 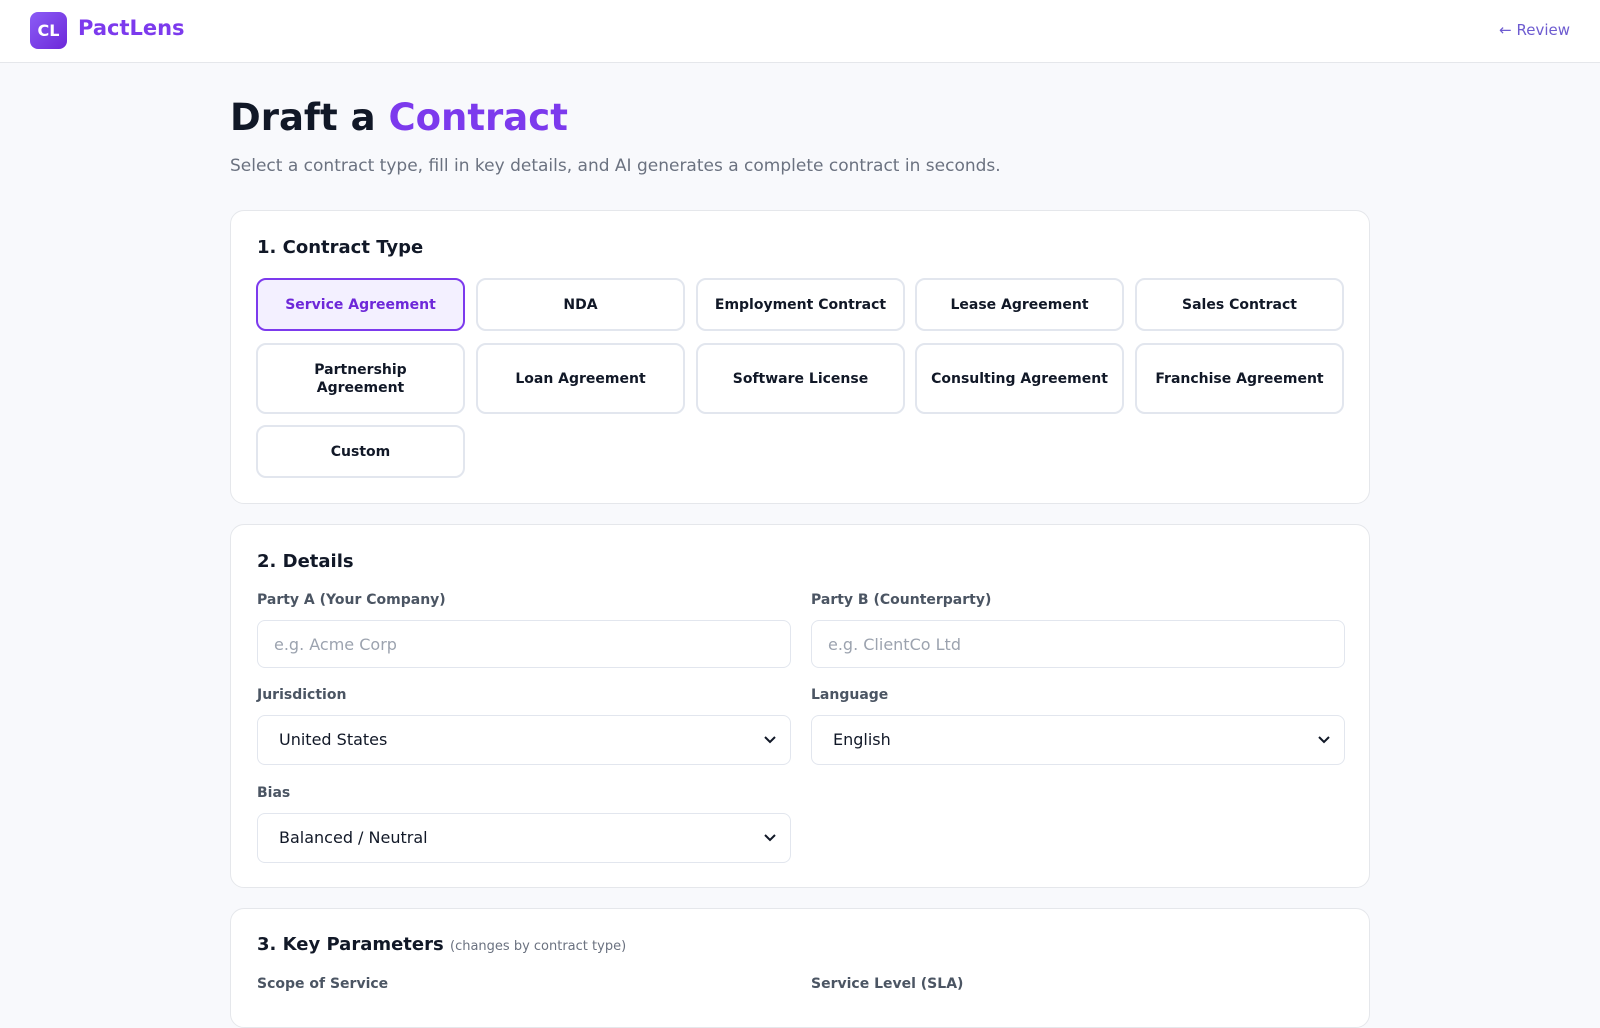 What do you see at coordinates (351, 600) in the screenshot?
I see `party-a-label: Party A (Your Company)` at bounding box center [351, 600].